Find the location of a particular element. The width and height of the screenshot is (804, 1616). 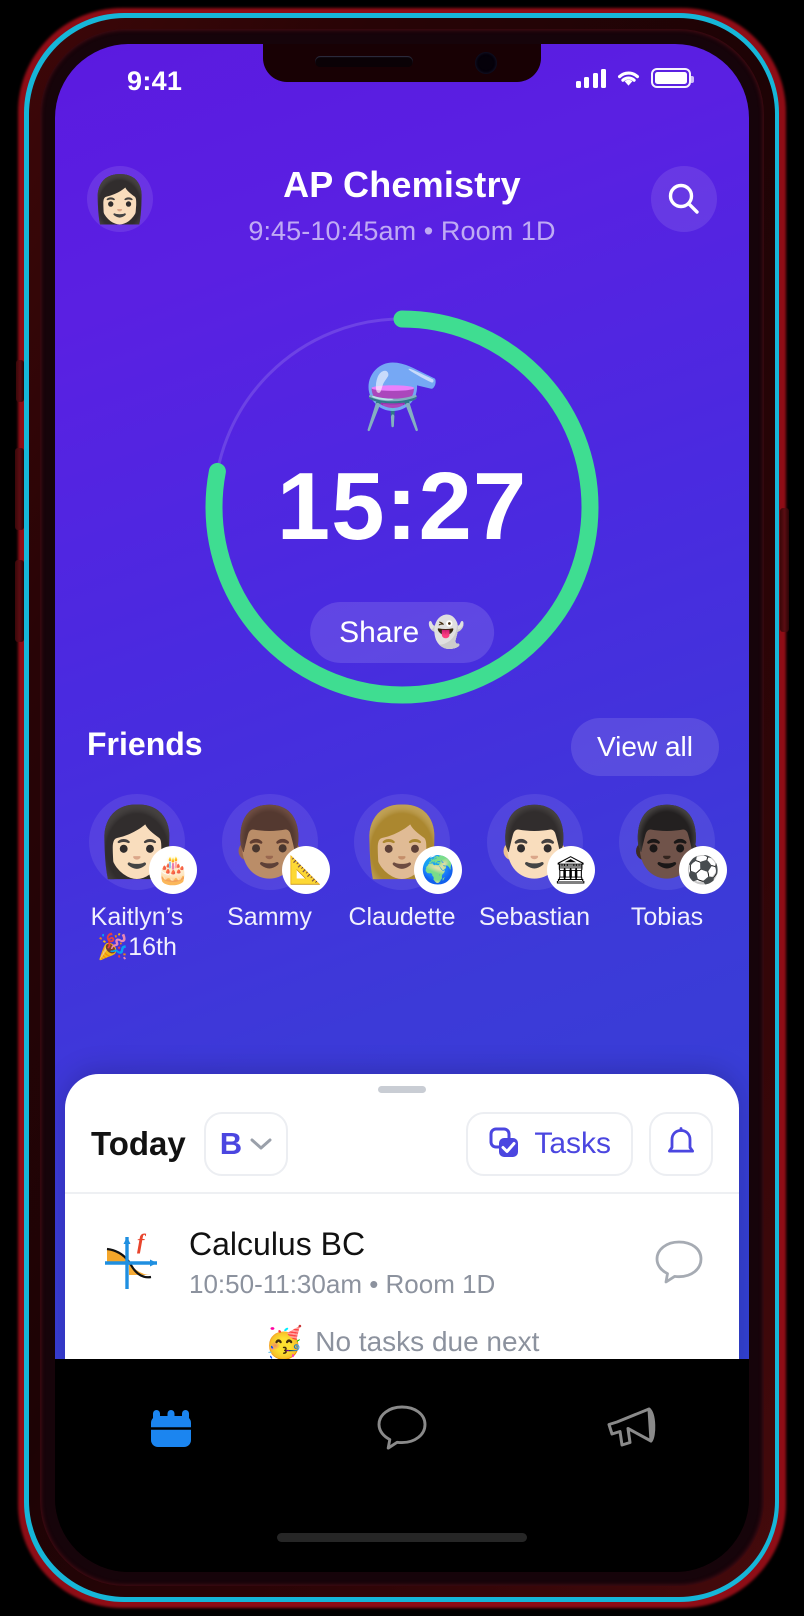

tab-announcements is located at coordinates (633, 1427).